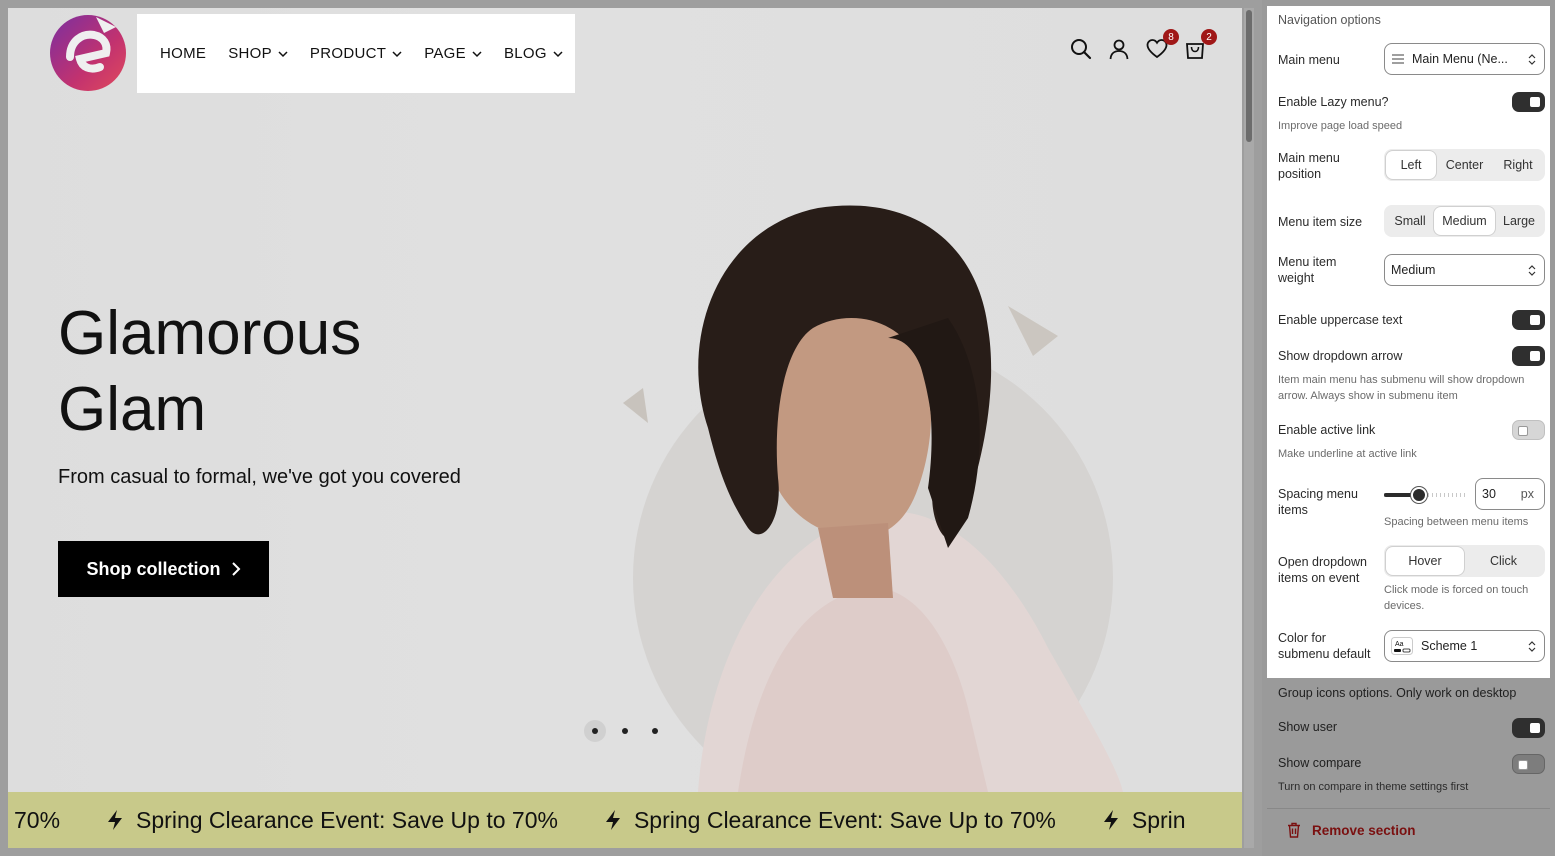 The width and height of the screenshot is (1555, 856). I want to click on size-large-option: Large, so click(1519, 221).